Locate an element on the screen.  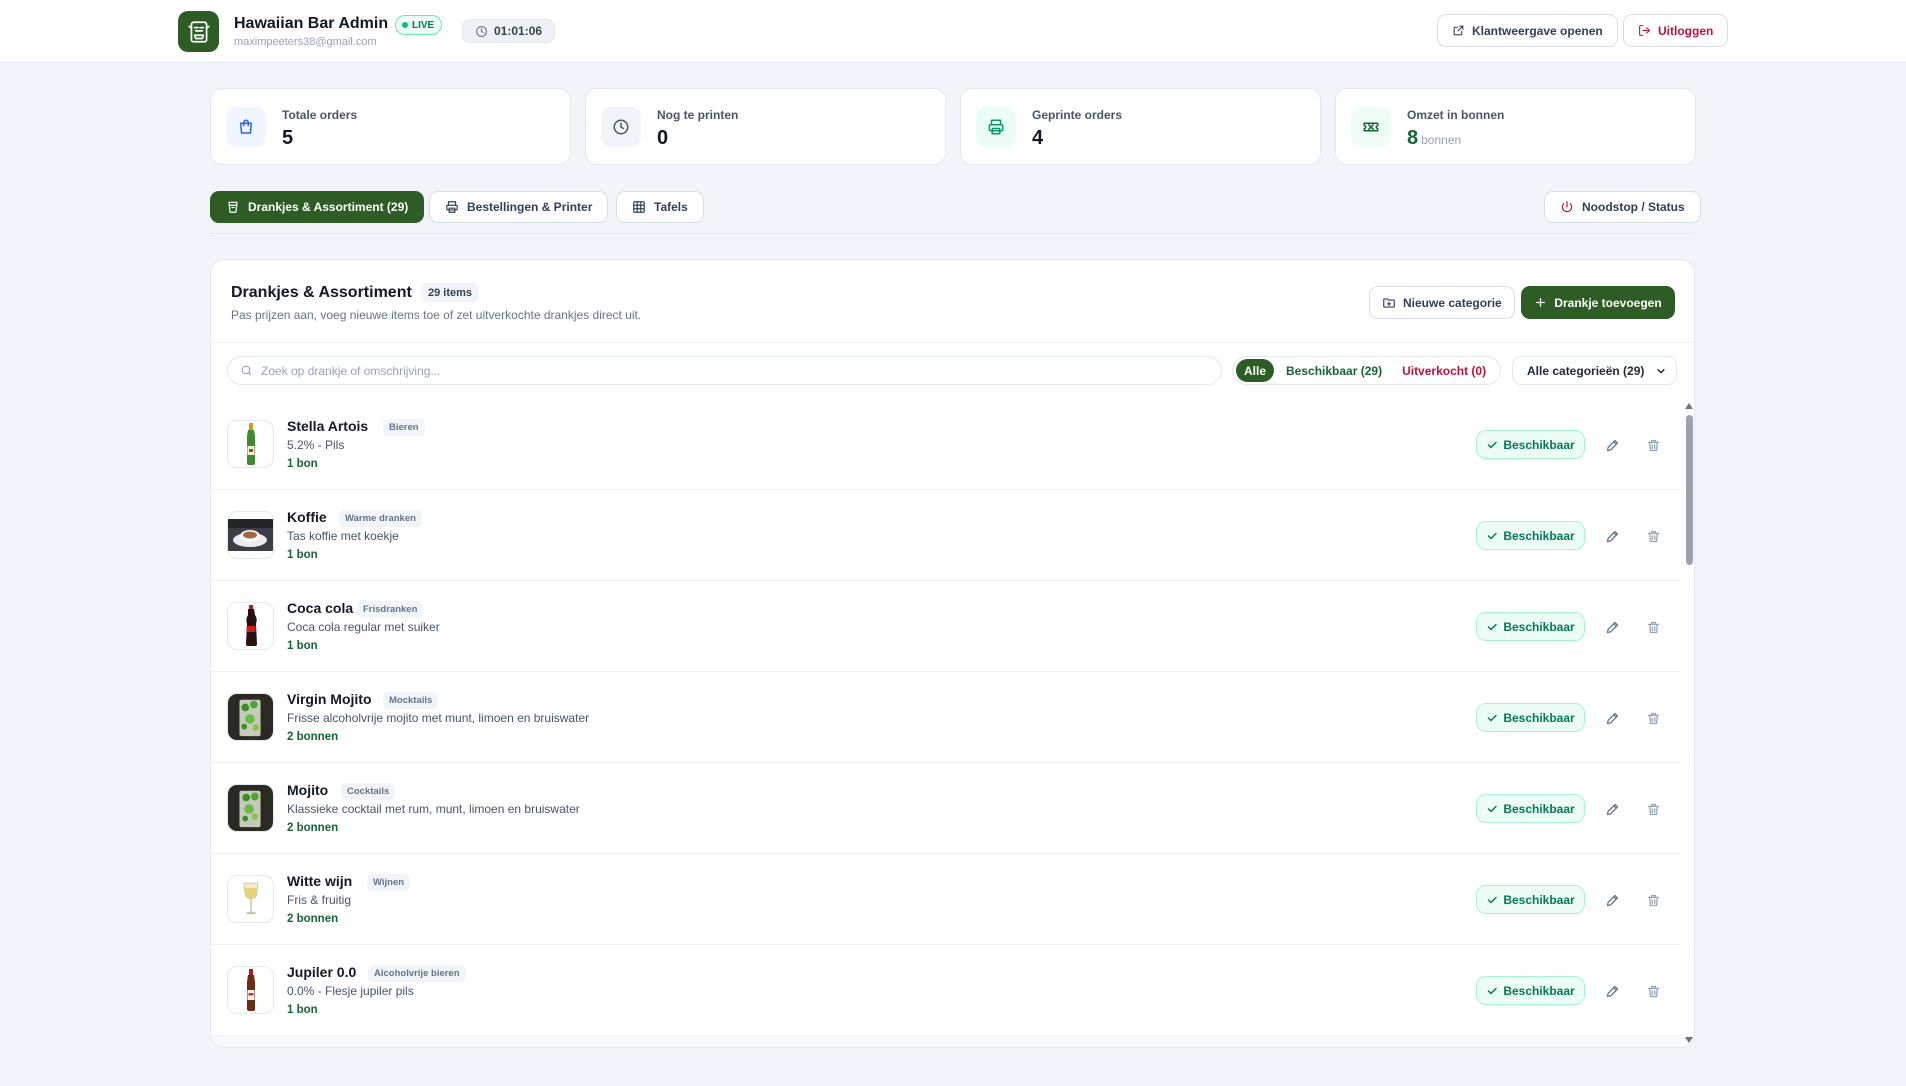
scroll-up-arrow-icon is located at coordinates (1689, 406).